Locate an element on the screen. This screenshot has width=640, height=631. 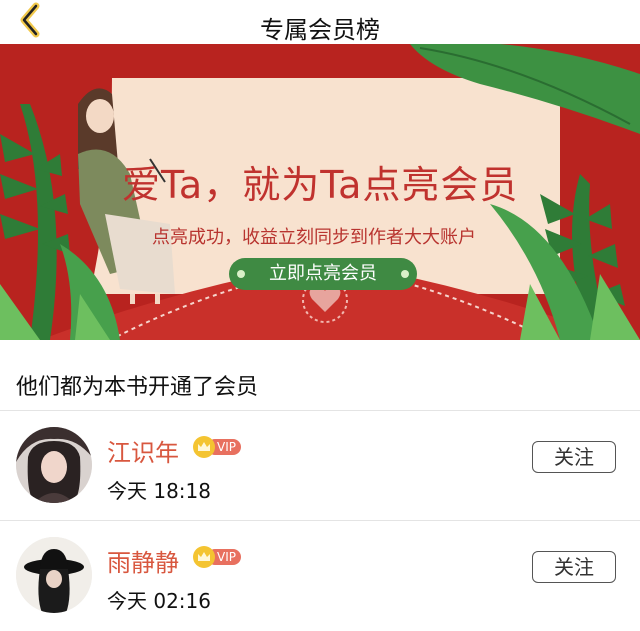
nav-bar: 专属会员榜 is located at coordinates (320, 22).